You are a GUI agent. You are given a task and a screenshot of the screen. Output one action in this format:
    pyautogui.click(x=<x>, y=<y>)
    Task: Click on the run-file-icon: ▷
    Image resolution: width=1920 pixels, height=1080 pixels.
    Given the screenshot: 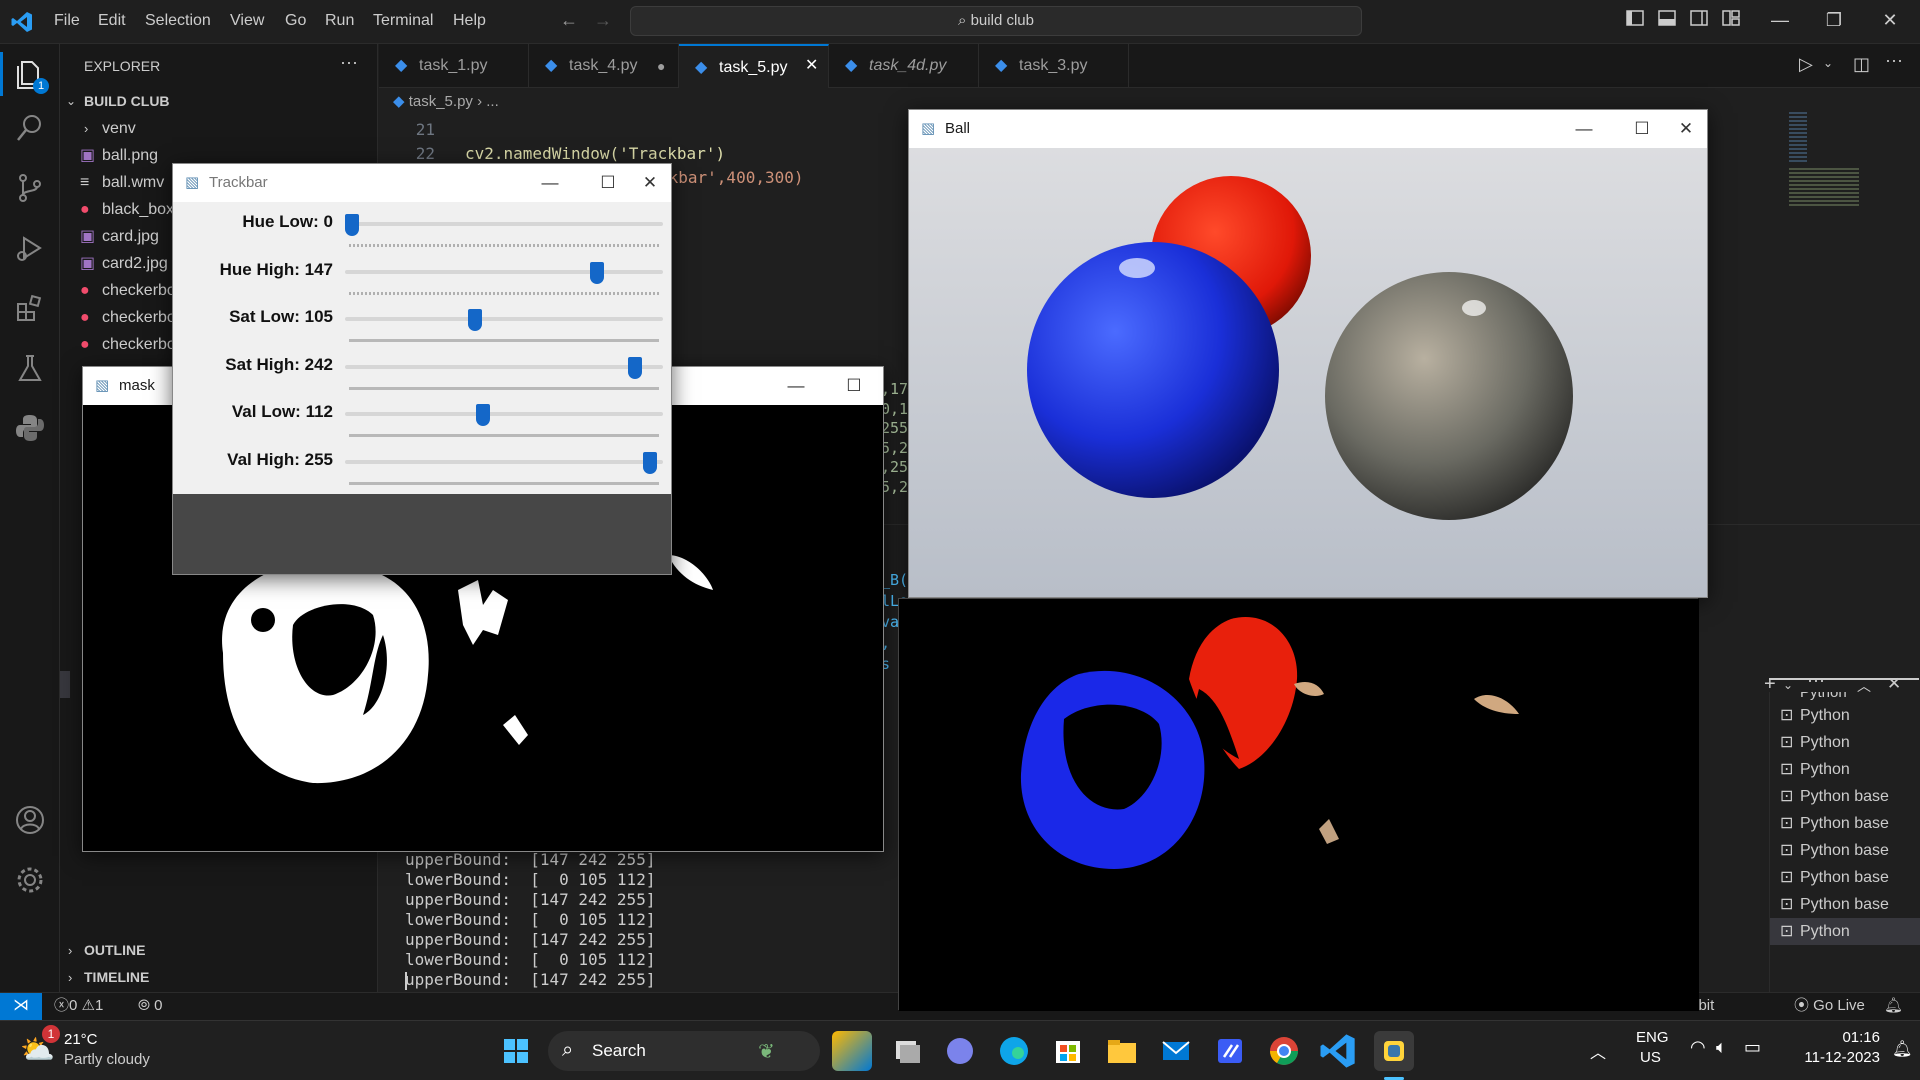 What is the action you would take?
    pyautogui.click(x=1806, y=64)
    